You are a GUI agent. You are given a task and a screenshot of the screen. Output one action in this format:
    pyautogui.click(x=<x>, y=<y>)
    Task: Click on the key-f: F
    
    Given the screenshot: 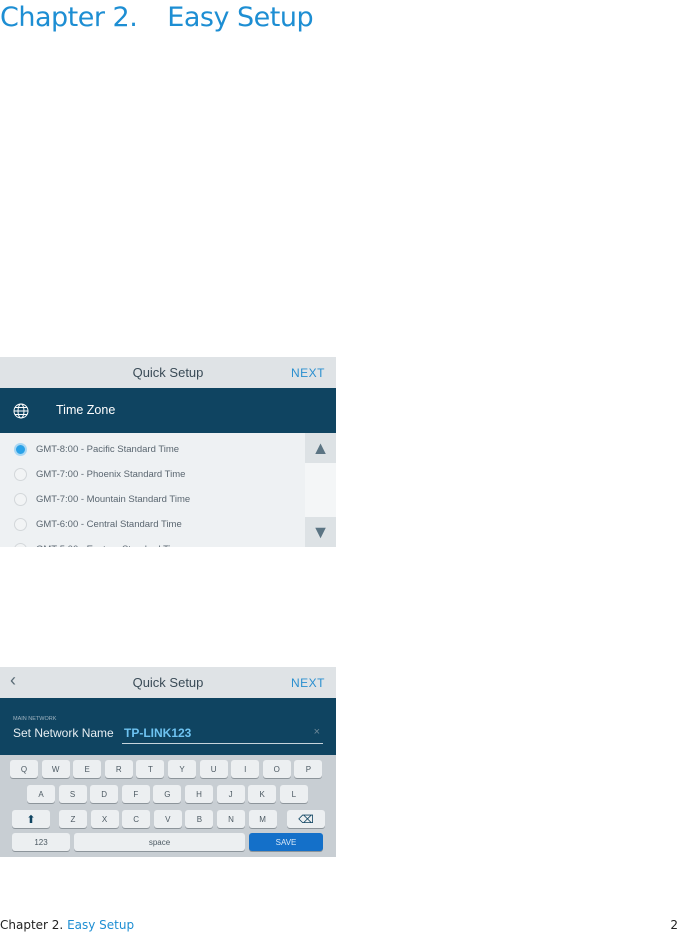 What is the action you would take?
    pyautogui.click(x=135, y=794)
    